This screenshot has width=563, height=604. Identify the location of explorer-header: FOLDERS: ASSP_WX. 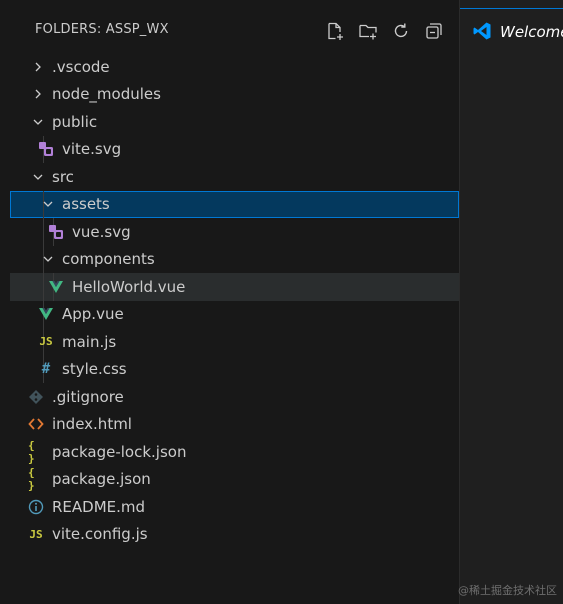
(234, 28).